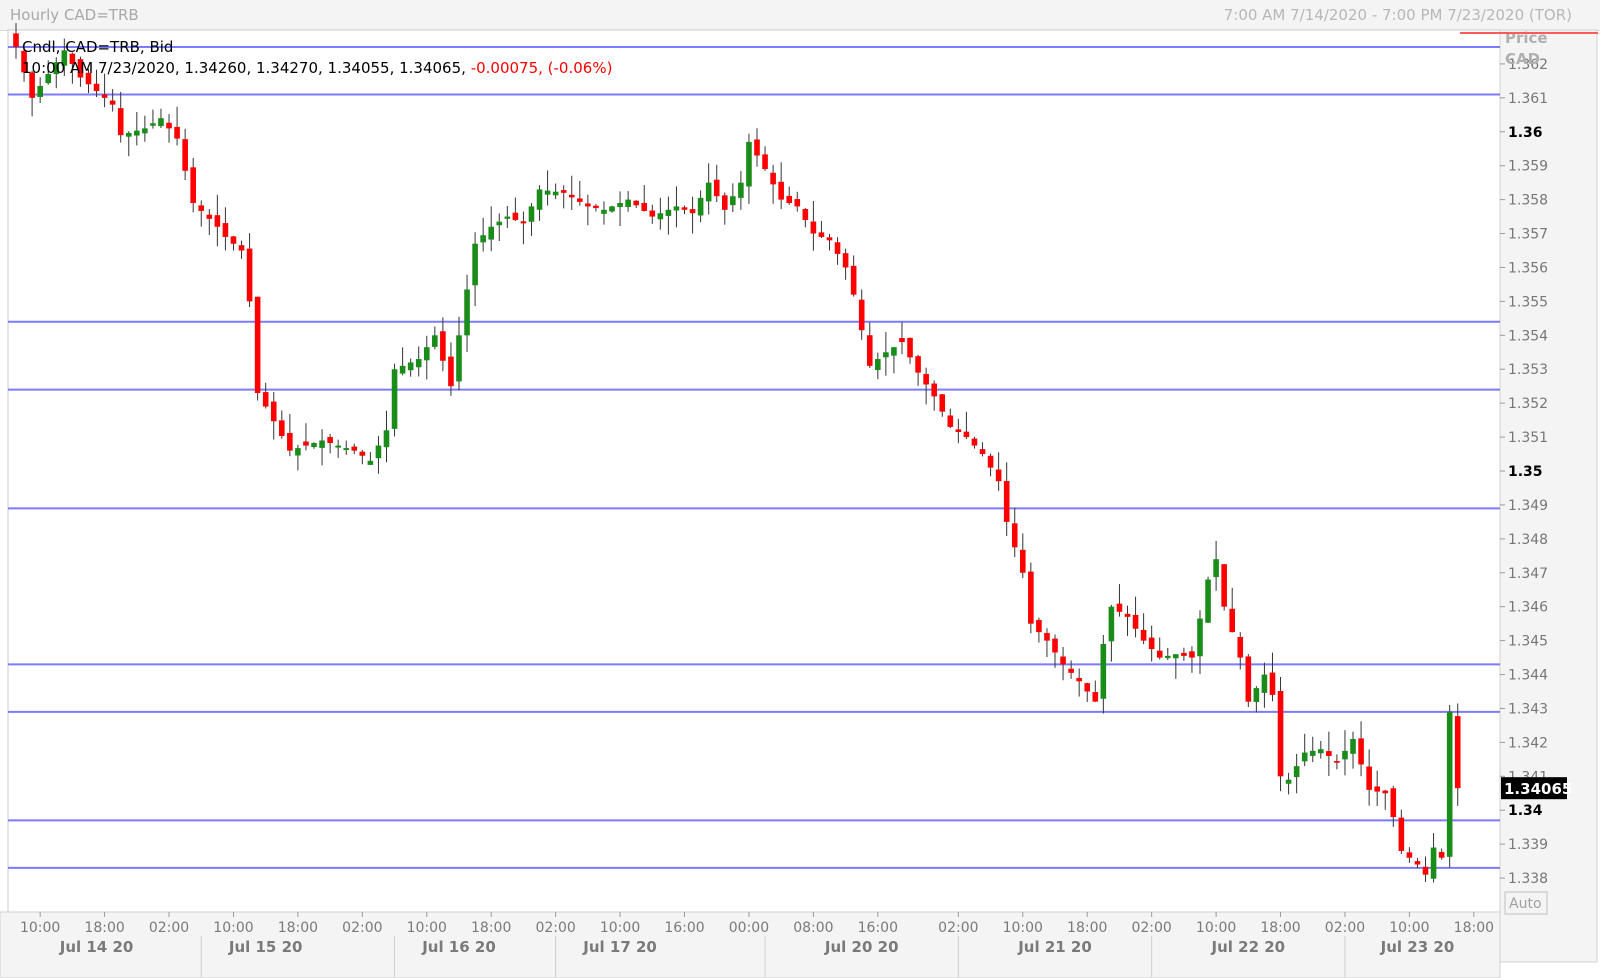 The width and height of the screenshot is (1600, 978). I want to click on y-tick-label: 1.358, so click(1528, 201).